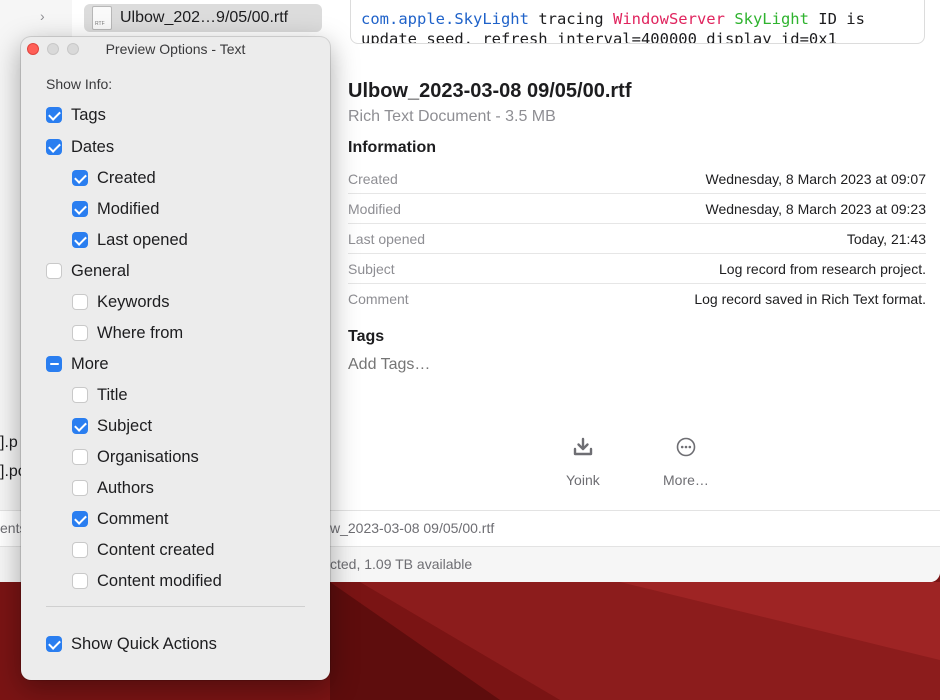  What do you see at coordinates (125, 487) in the screenshot?
I see `option-label: Authors` at bounding box center [125, 487].